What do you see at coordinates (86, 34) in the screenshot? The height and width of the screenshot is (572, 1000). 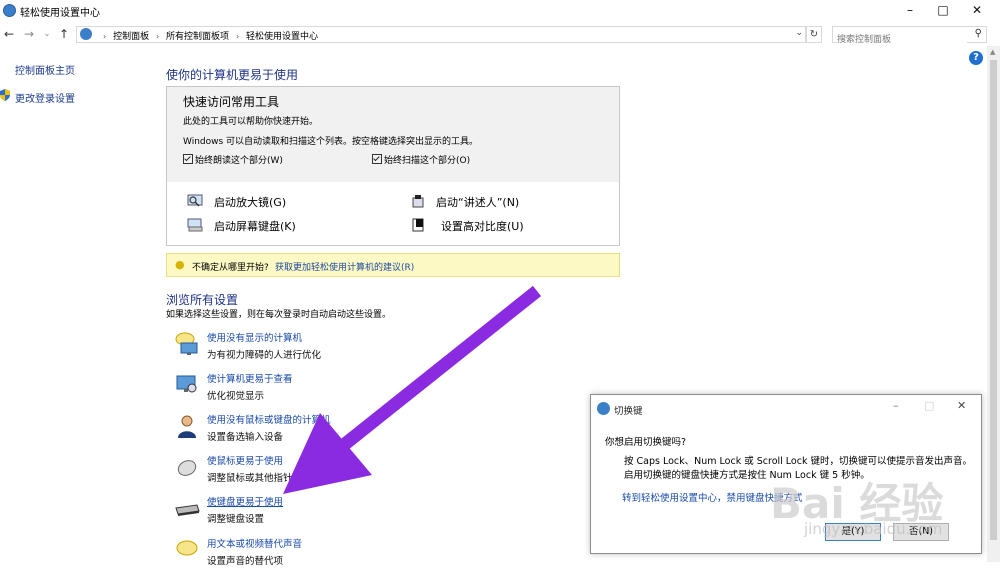 I see `control-panel-icon` at bounding box center [86, 34].